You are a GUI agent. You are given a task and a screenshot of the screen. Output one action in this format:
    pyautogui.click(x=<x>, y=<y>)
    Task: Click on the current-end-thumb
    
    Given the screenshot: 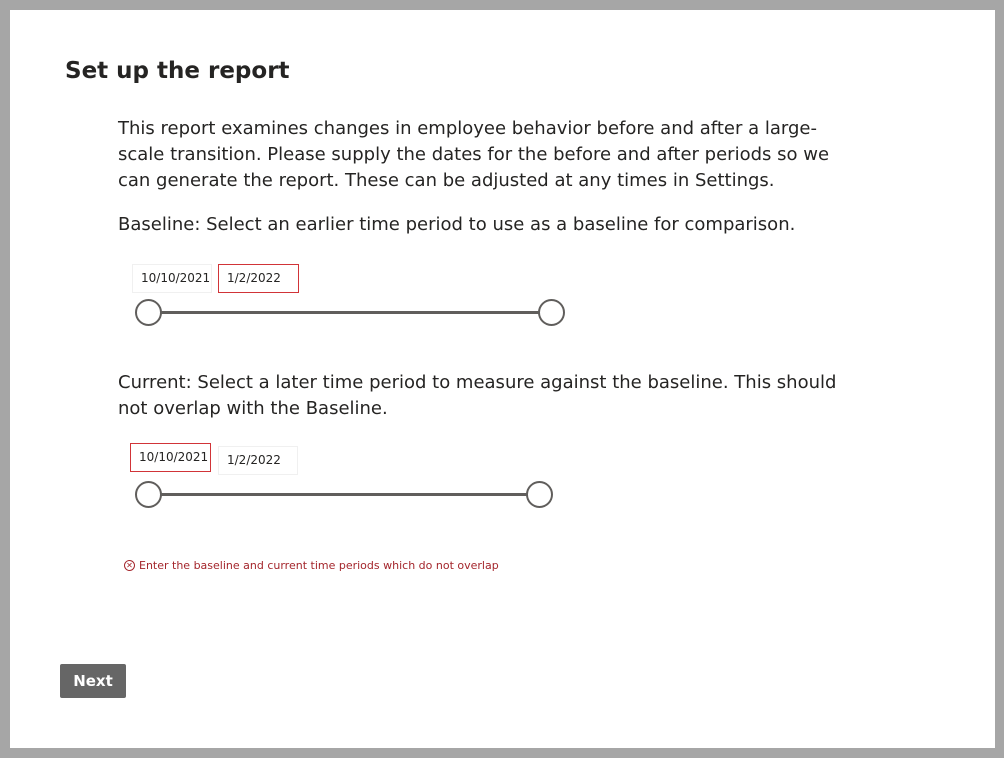 What is the action you would take?
    pyautogui.click(x=539, y=494)
    